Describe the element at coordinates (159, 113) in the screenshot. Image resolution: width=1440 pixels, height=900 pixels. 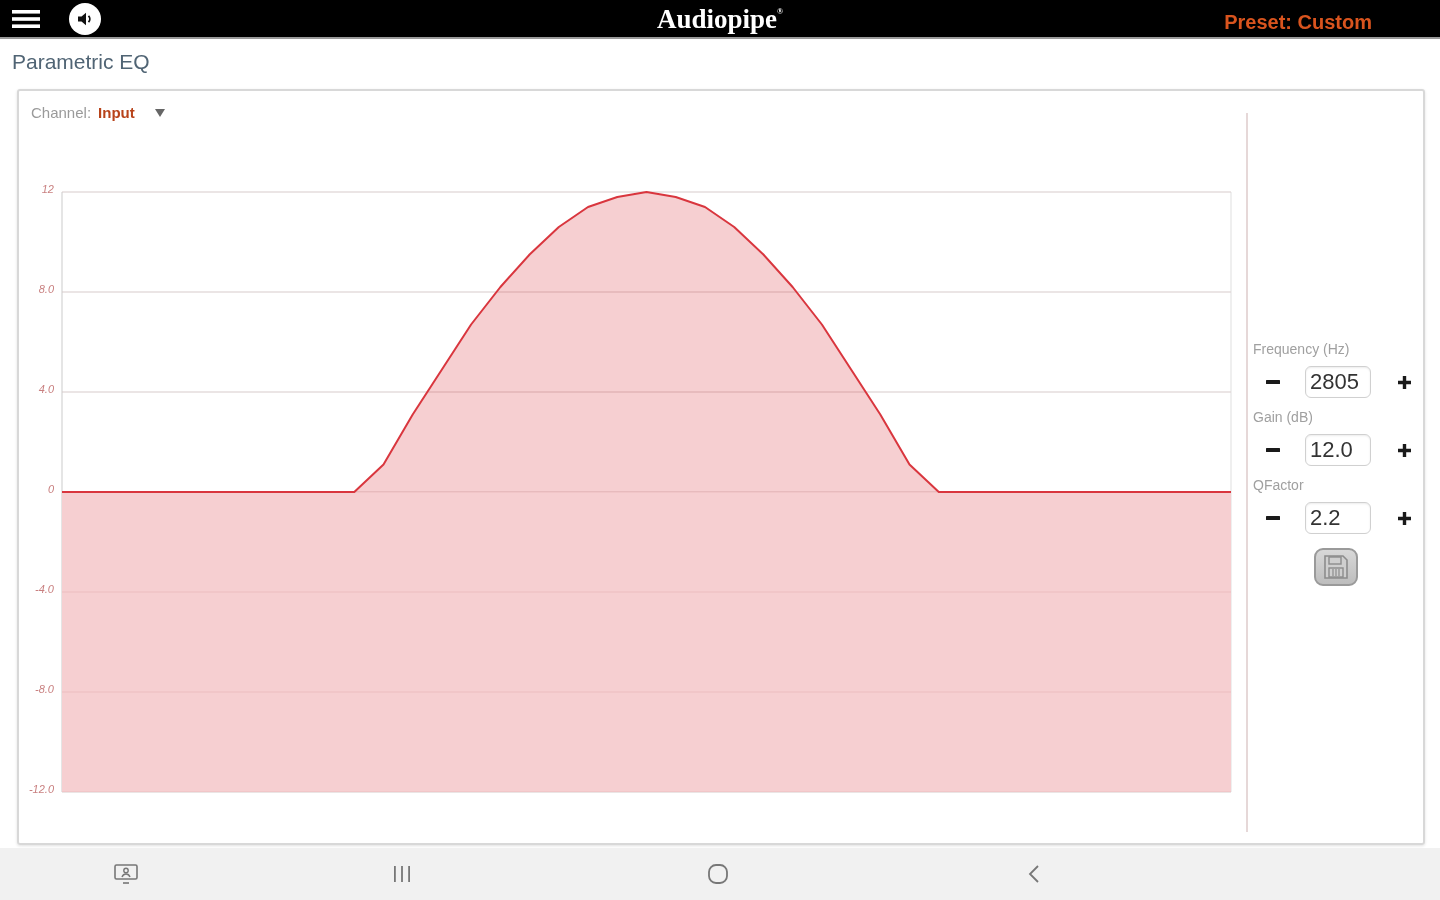
I see `caret-icon` at that location.